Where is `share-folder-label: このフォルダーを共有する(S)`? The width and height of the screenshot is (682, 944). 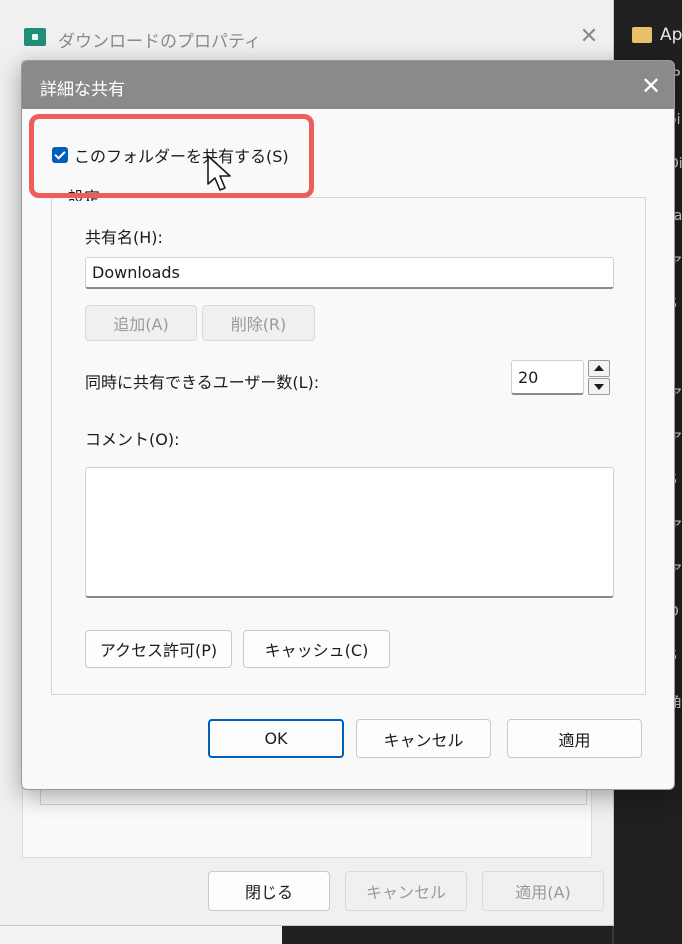 share-folder-label: このフォルダーを共有する(S) is located at coordinates (181, 155).